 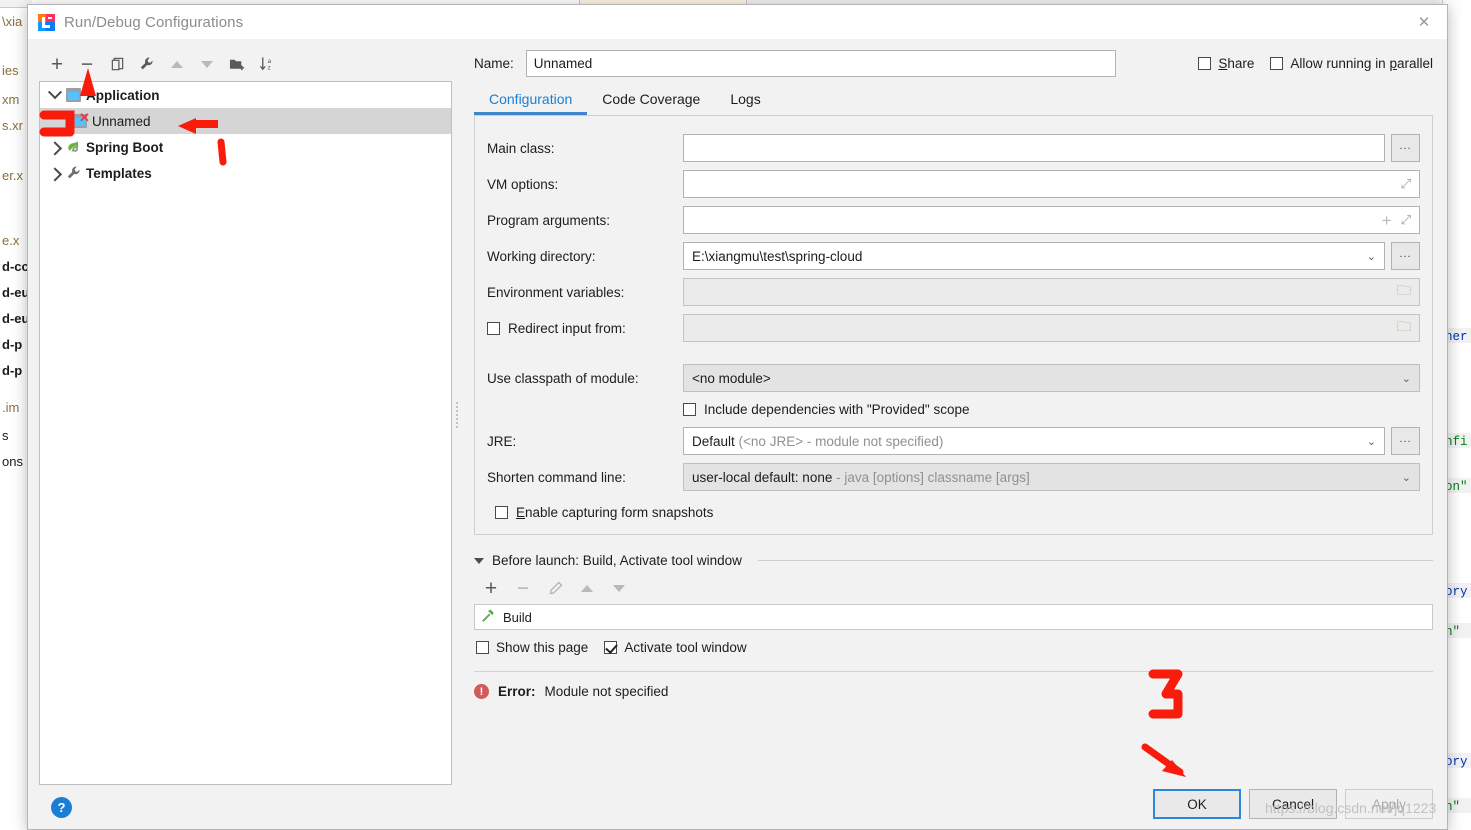 I want to click on tree-node-label: Templates, so click(x=119, y=173).